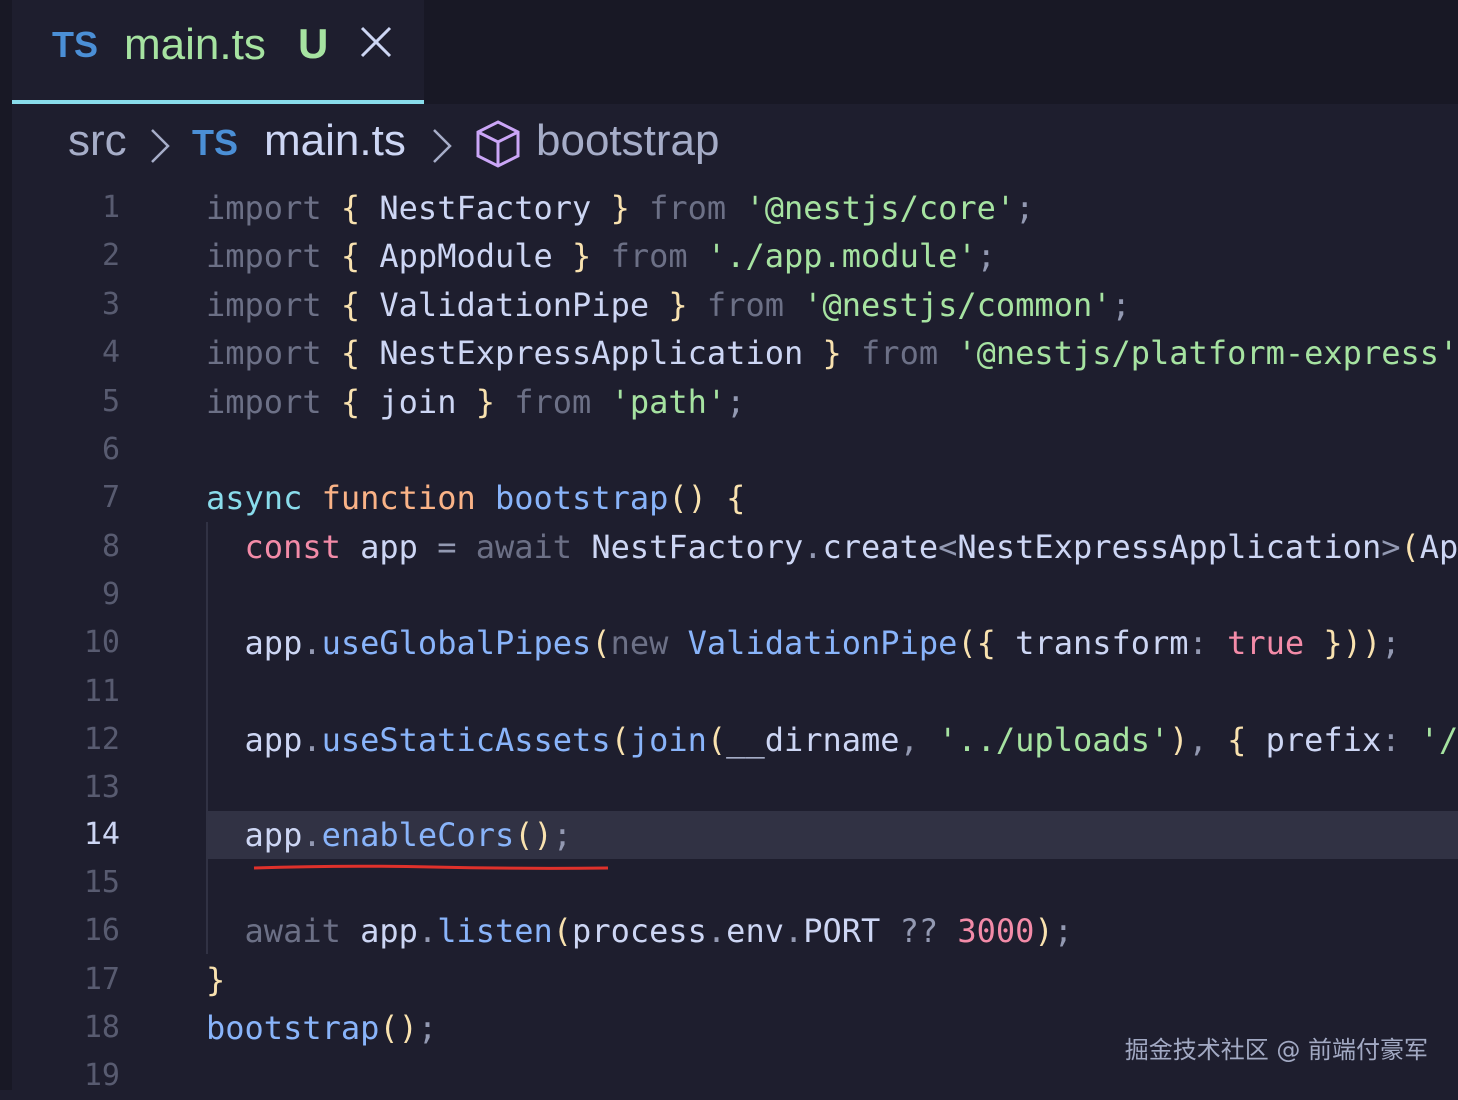 The height and width of the screenshot is (1100, 1458). I want to click on watermark: 掘金技术社区 @ 前端付豪军, so click(1276, 1050).